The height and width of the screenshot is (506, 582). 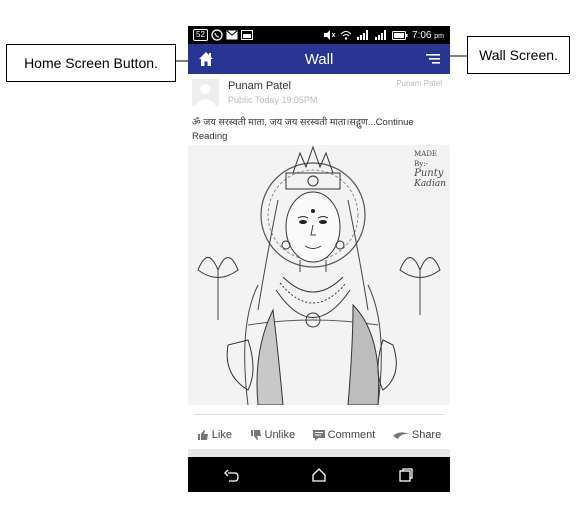 I want to click on like-button: Like, so click(x=214, y=435).